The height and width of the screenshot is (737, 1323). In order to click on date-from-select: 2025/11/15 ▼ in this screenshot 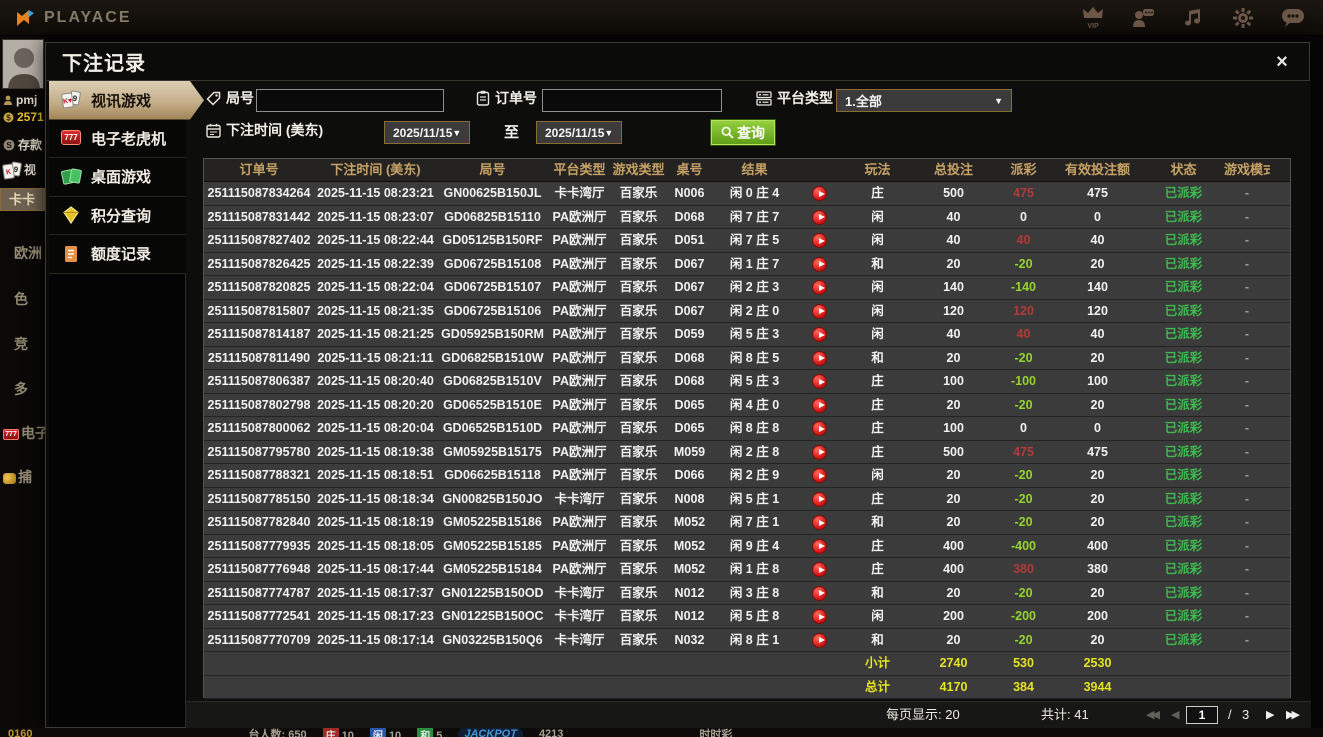, I will do `click(427, 132)`.